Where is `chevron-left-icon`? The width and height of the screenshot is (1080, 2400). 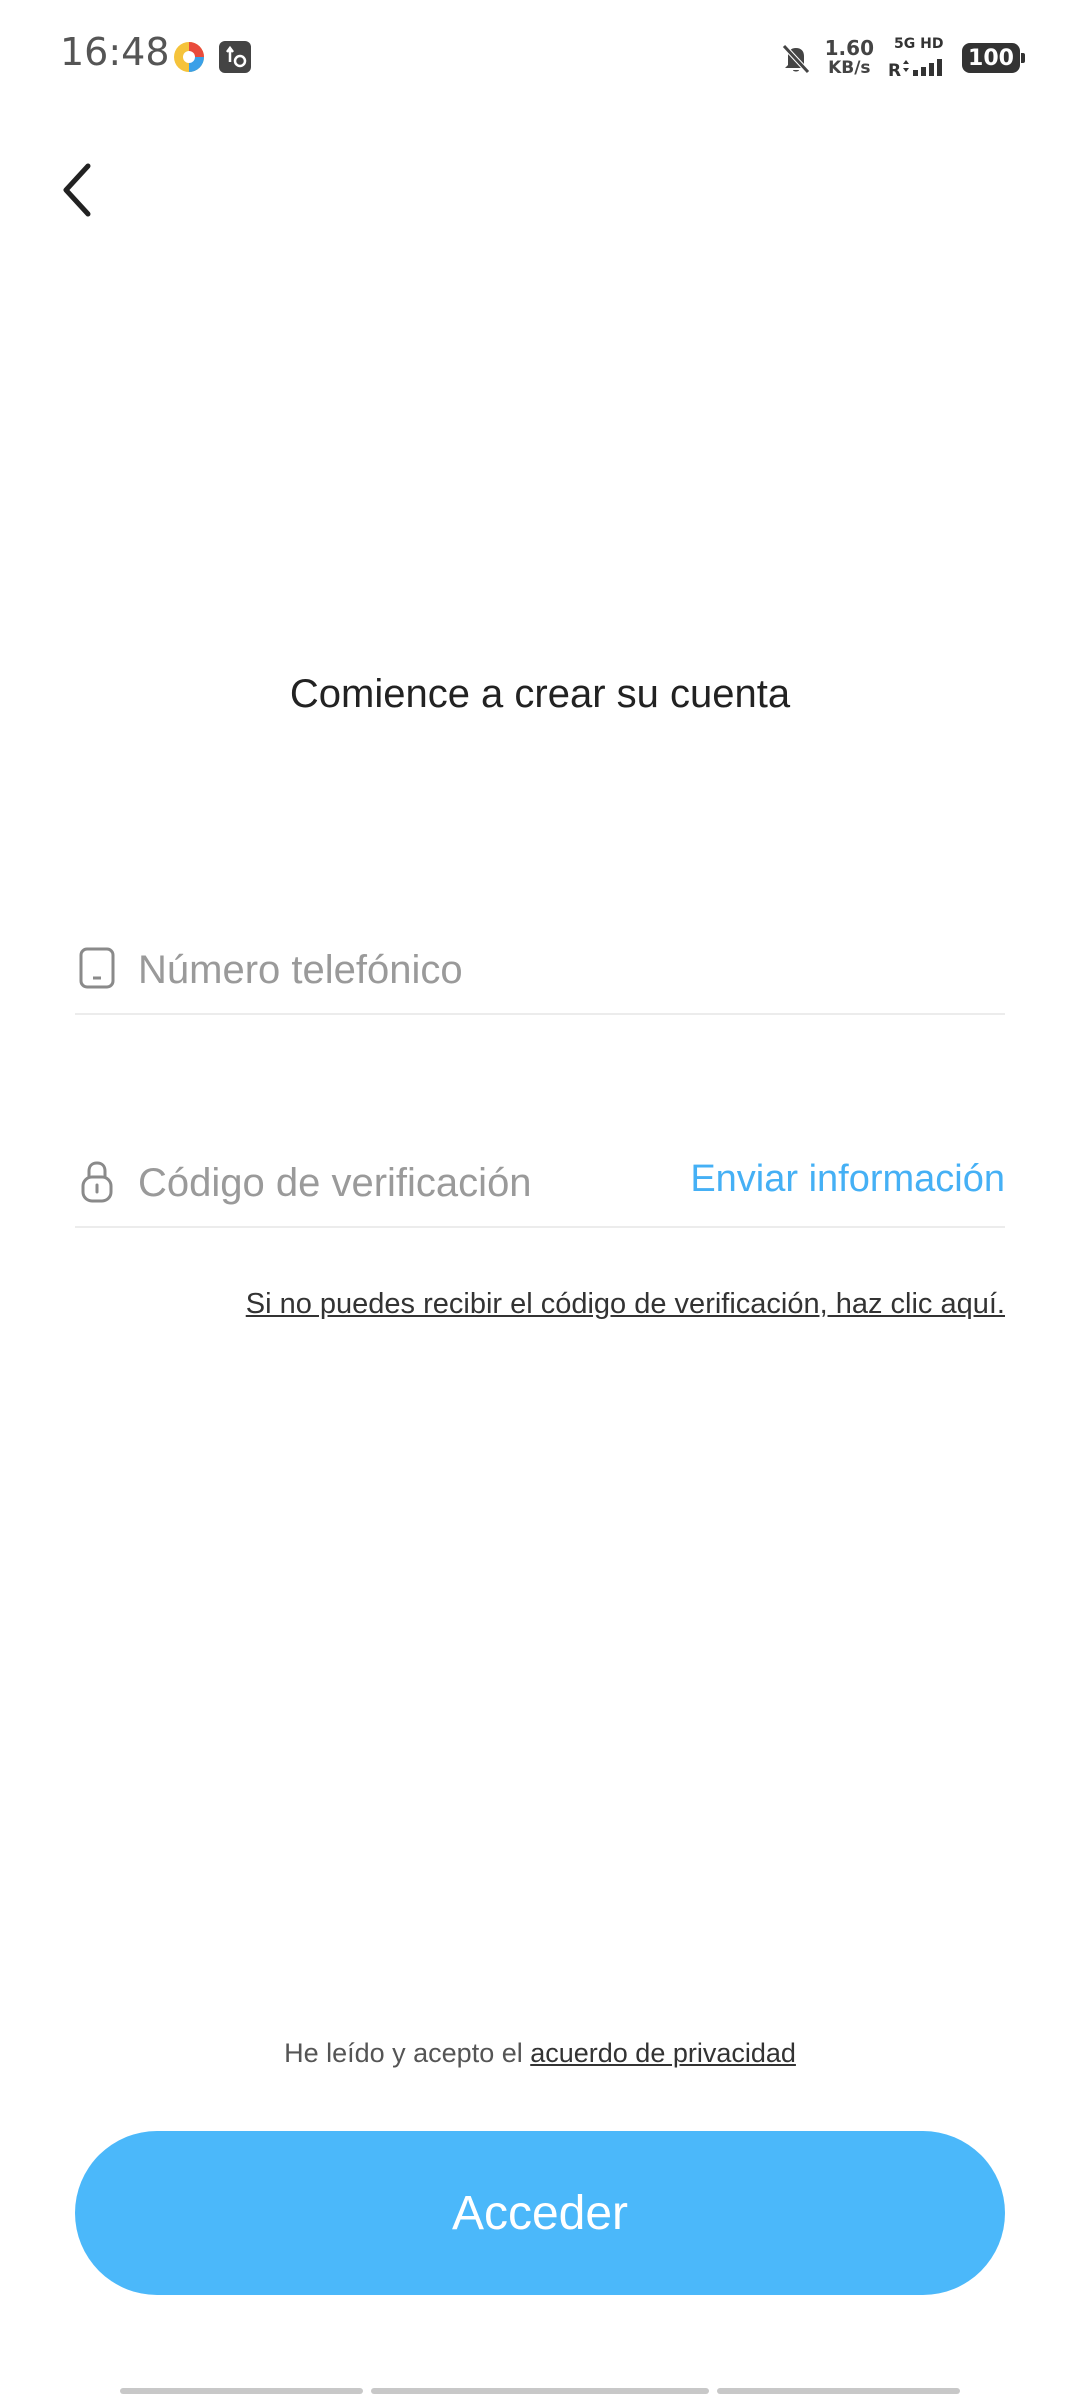 chevron-left-icon is located at coordinates (77, 190).